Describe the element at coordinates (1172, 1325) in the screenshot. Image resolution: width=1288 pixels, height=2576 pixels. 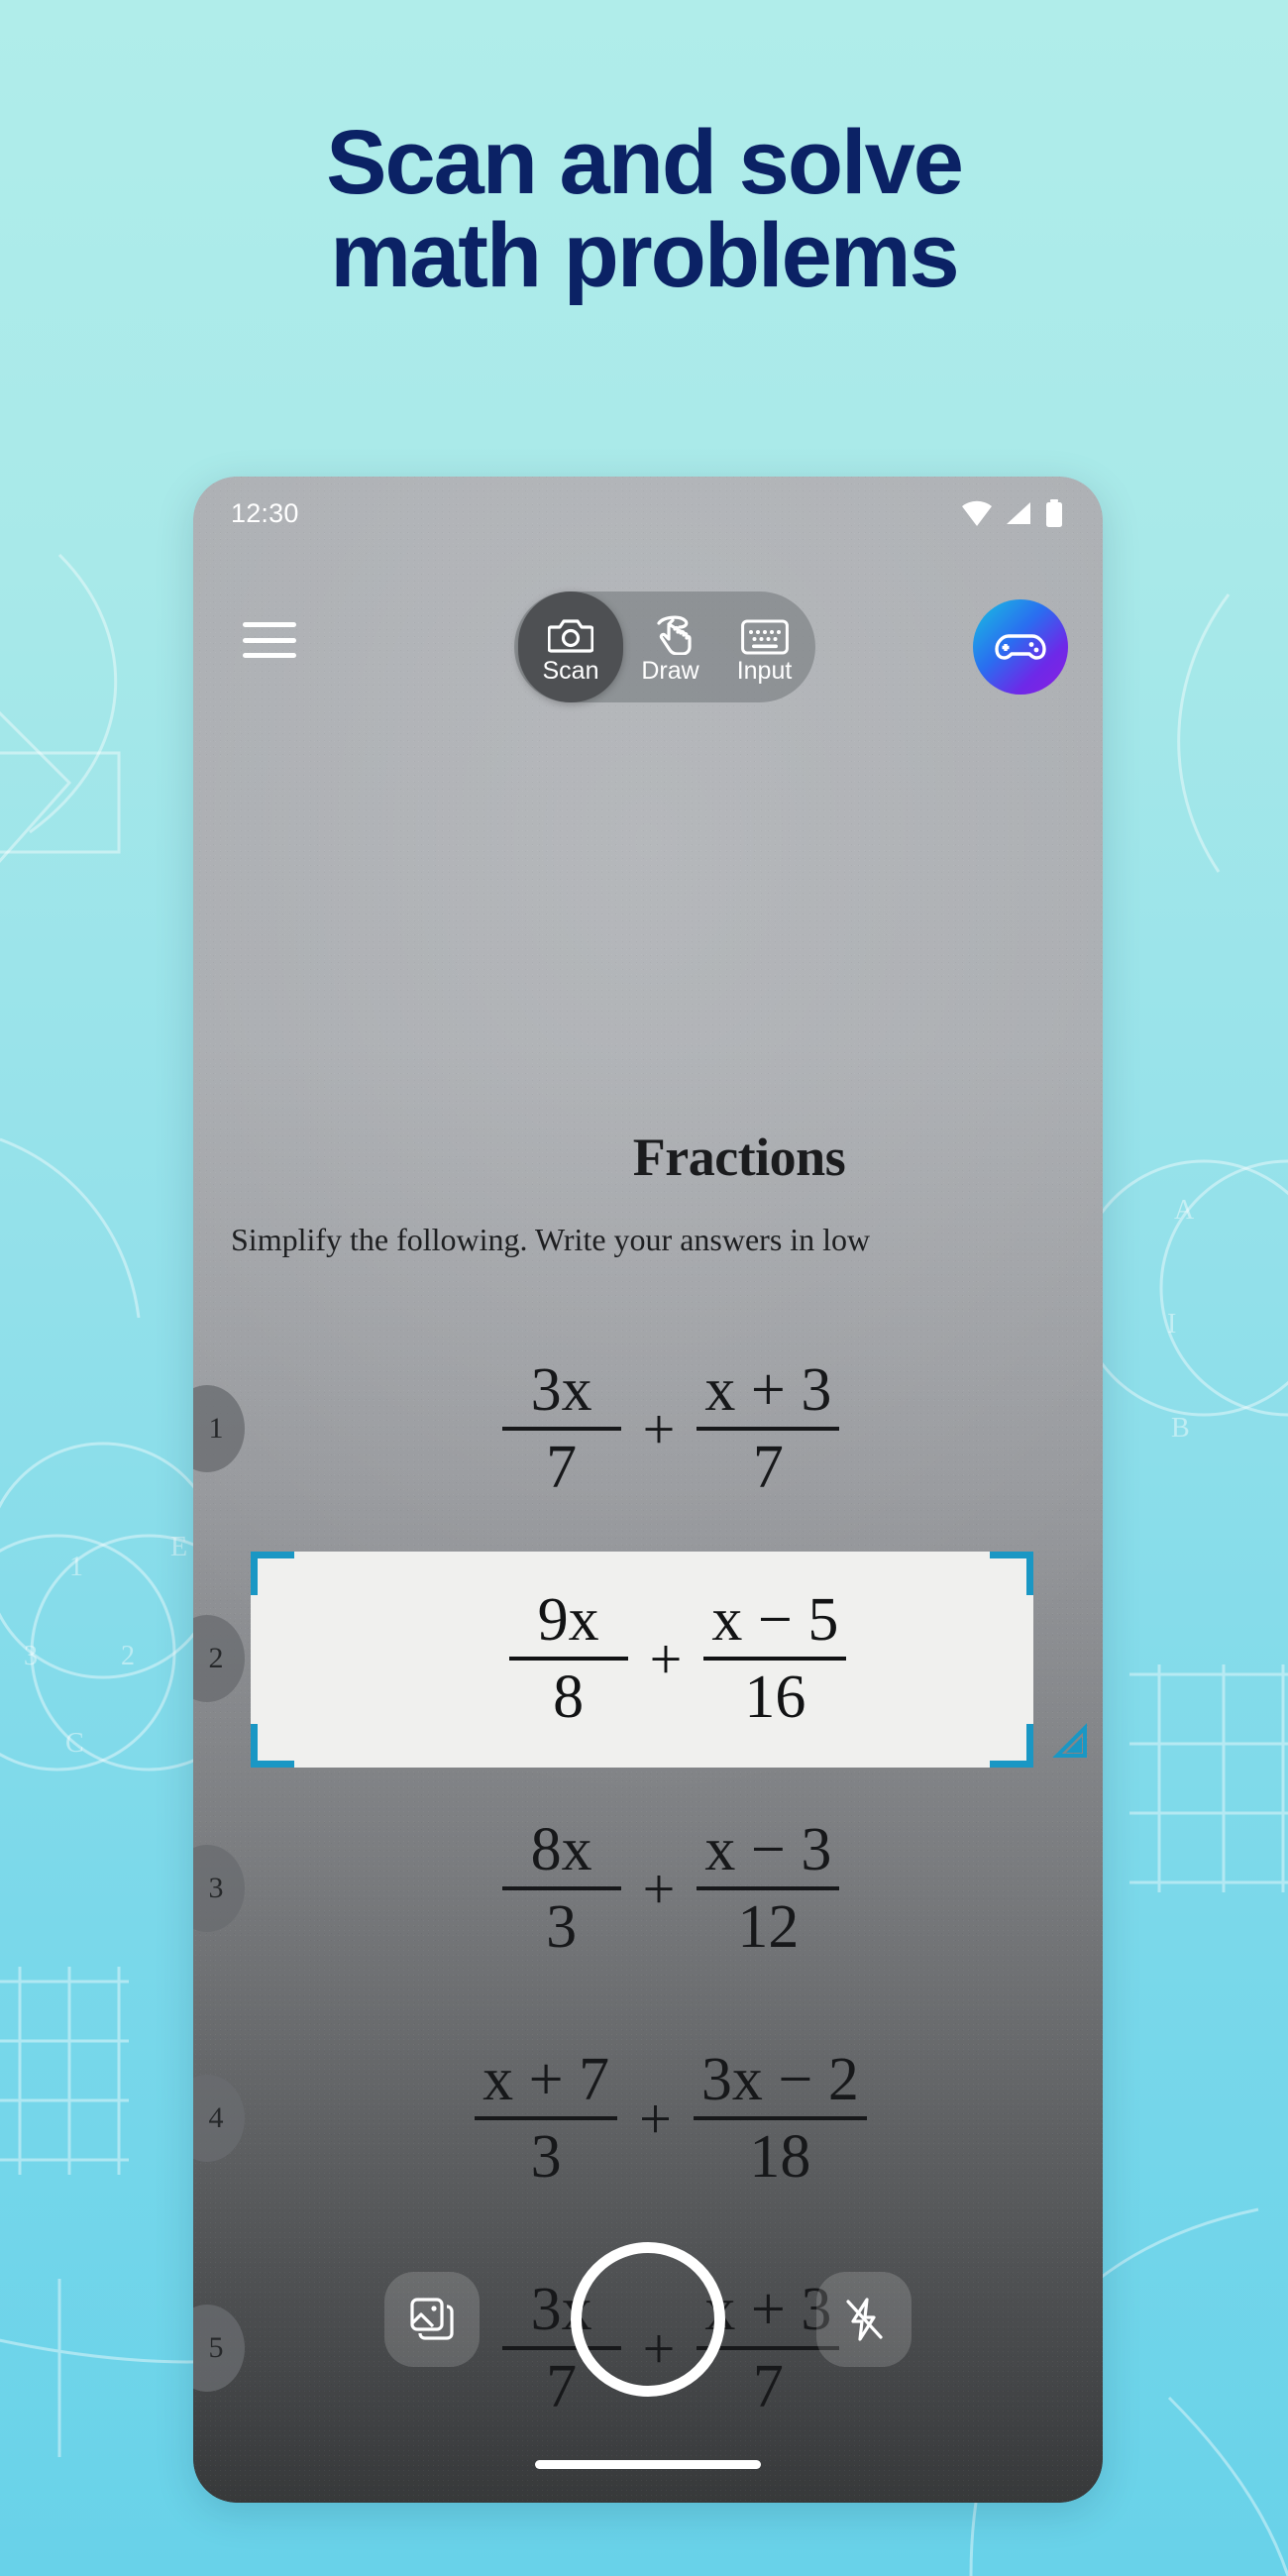
I see `svg-text: I` at that location.